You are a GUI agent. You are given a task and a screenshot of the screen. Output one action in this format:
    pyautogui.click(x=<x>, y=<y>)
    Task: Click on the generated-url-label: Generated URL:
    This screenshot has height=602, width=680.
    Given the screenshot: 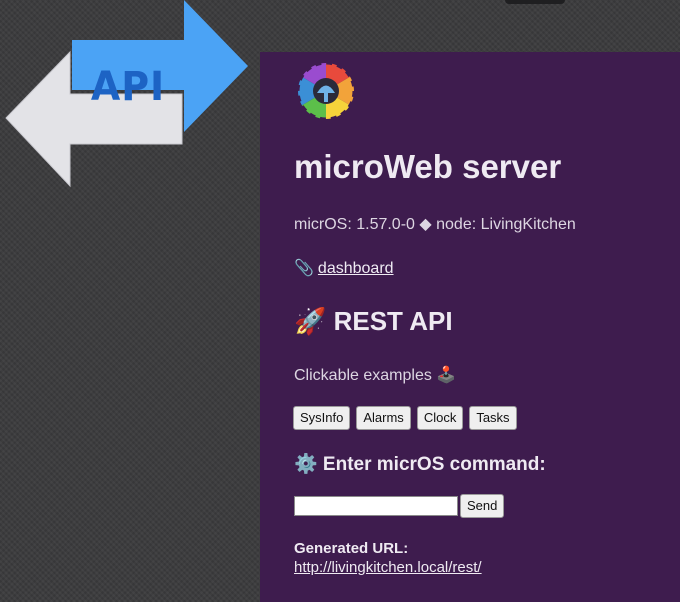 What is the action you would take?
    pyautogui.click(x=351, y=548)
    